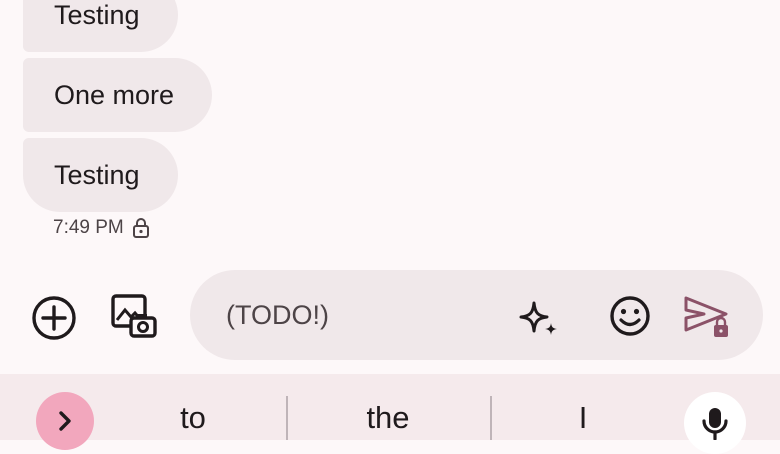  What do you see at coordinates (140, 228) in the screenshot?
I see `lock-icon` at bounding box center [140, 228].